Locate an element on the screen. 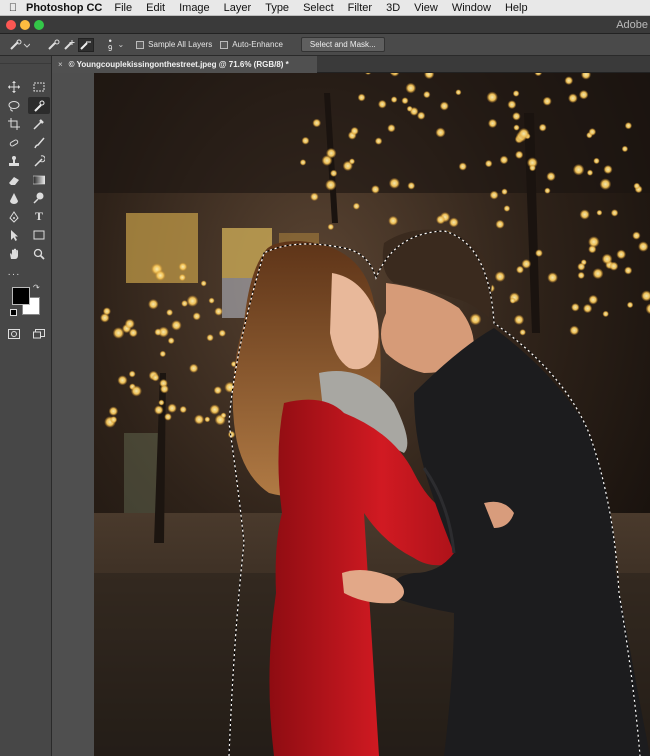 The height and width of the screenshot is (756, 650). marquee-icon is located at coordinates (39, 87).